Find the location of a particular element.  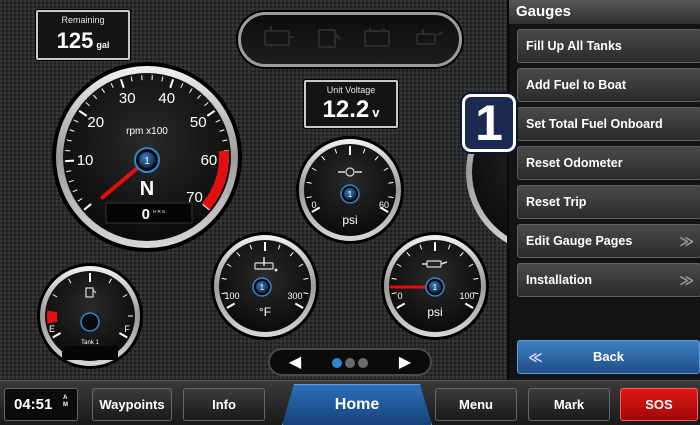

clock-ampm: AM is located at coordinates (65, 402).